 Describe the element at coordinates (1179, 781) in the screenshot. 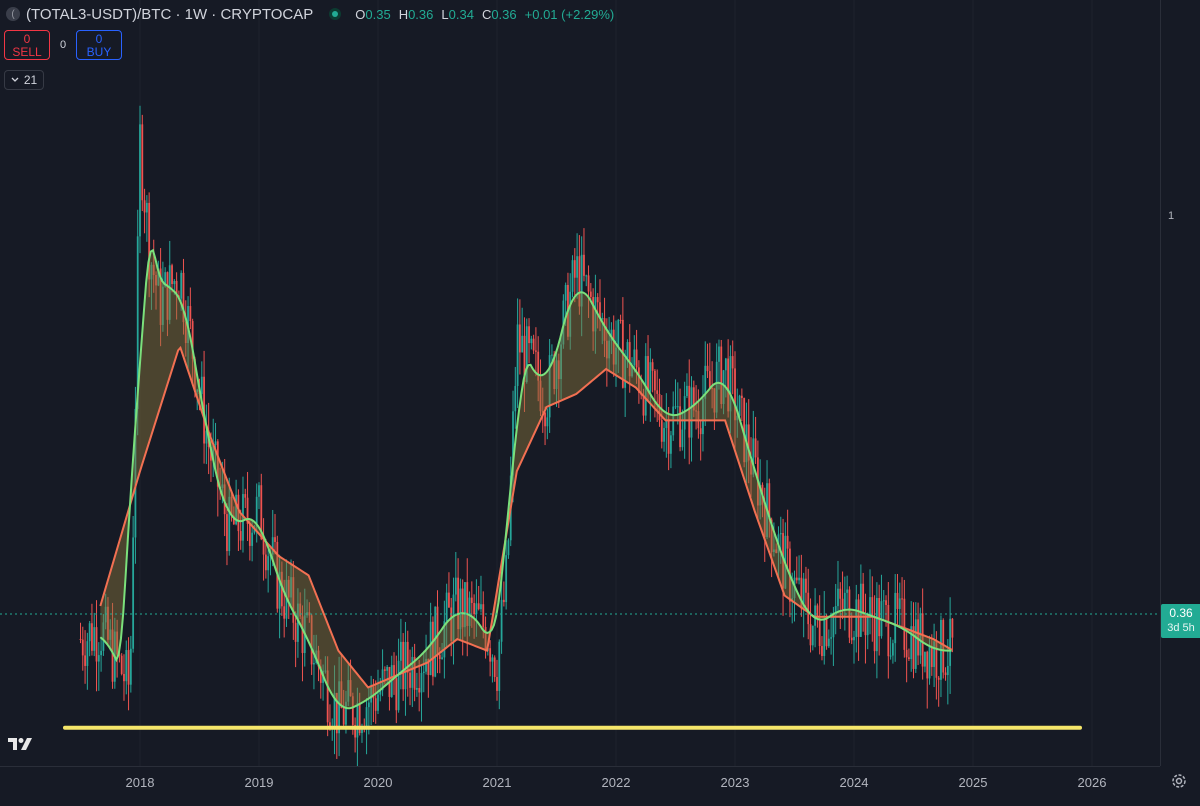

I see `settings-gear-icon` at that location.